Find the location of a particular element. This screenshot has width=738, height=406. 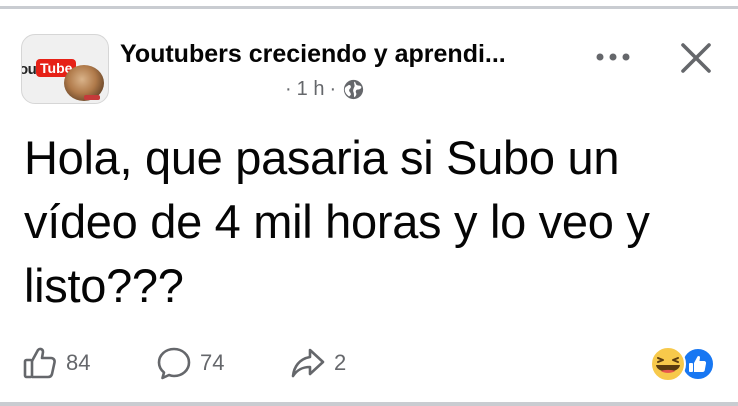

comment-button: 74 is located at coordinates (223, 363).